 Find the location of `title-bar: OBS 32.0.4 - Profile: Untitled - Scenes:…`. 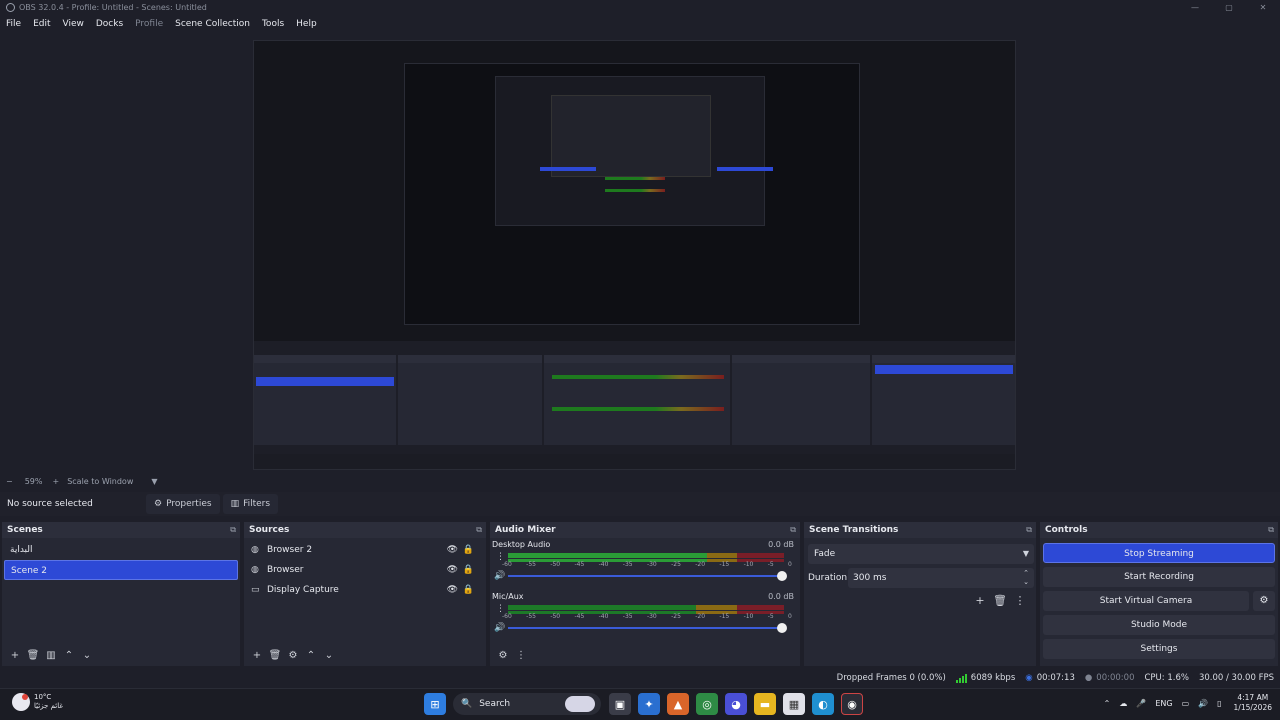

title-bar: OBS 32.0.4 - Profile: Untitled - Scenes:… is located at coordinates (640, 7).